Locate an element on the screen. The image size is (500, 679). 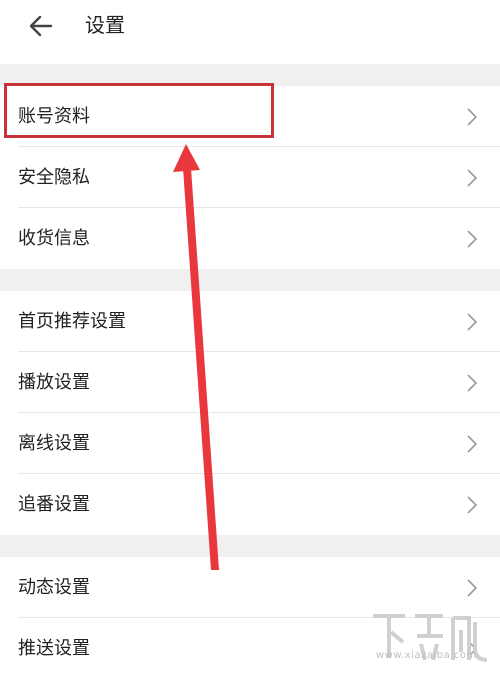
settings-item-account: 账号资料 is located at coordinates (250, 116).